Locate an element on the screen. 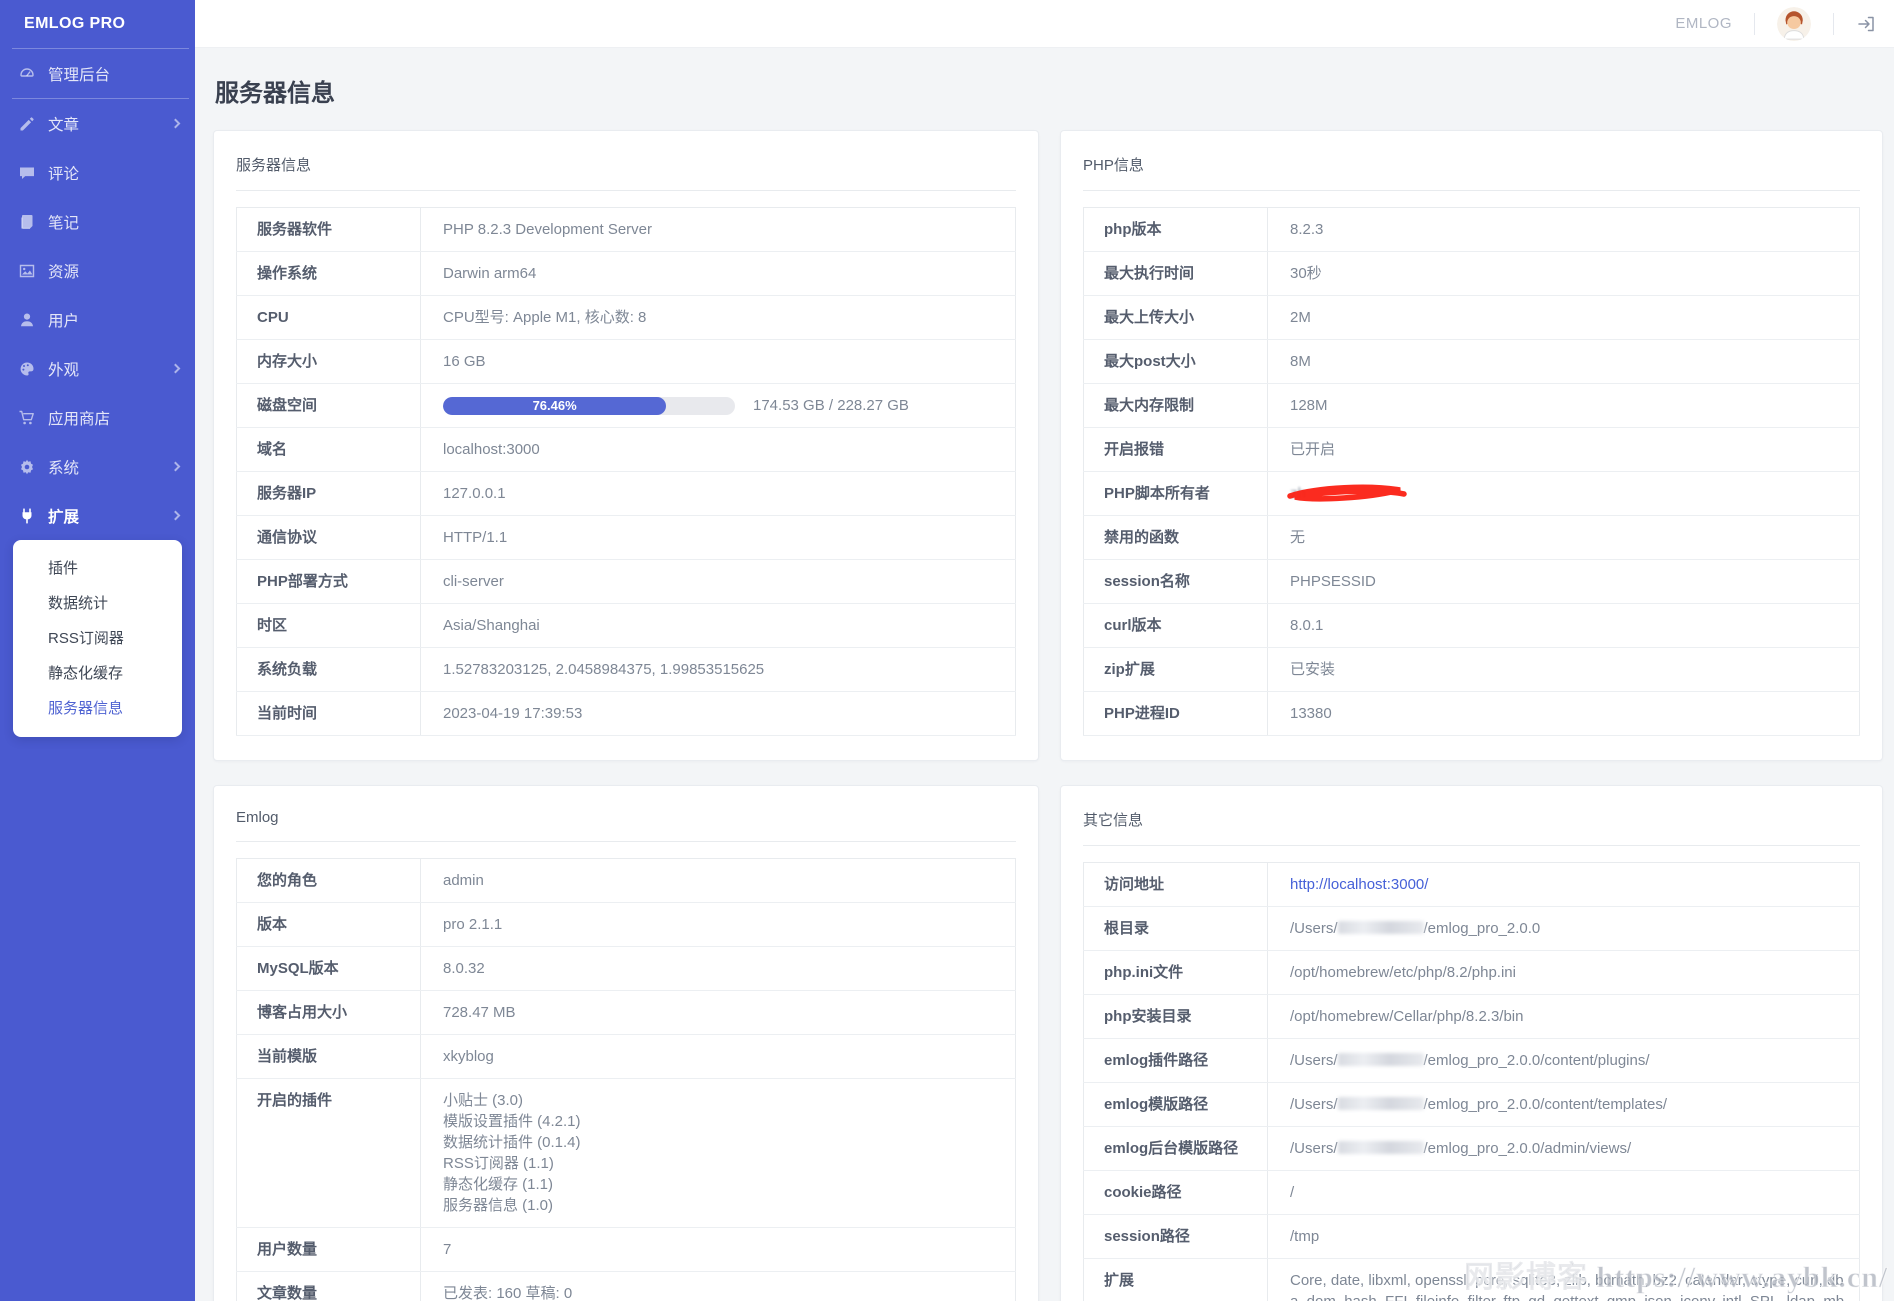 Image resolution: width=1894 pixels, height=1301 pixels. row-value: 已安装 is located at coordinates (1563, 669).